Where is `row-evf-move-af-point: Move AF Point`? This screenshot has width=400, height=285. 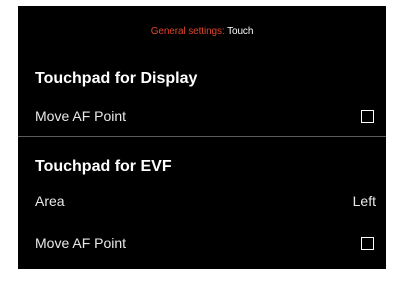
row-evf-move-af-point: Move AF Point is located at coordinates (205, 243).